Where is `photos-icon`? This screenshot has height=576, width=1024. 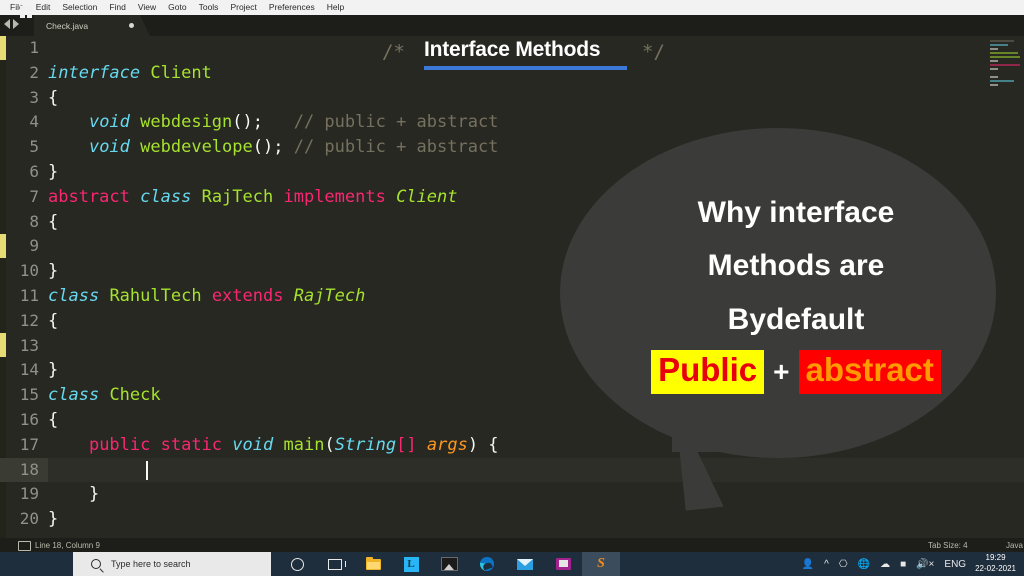 photos-icon is located at coordinates (449, 564).